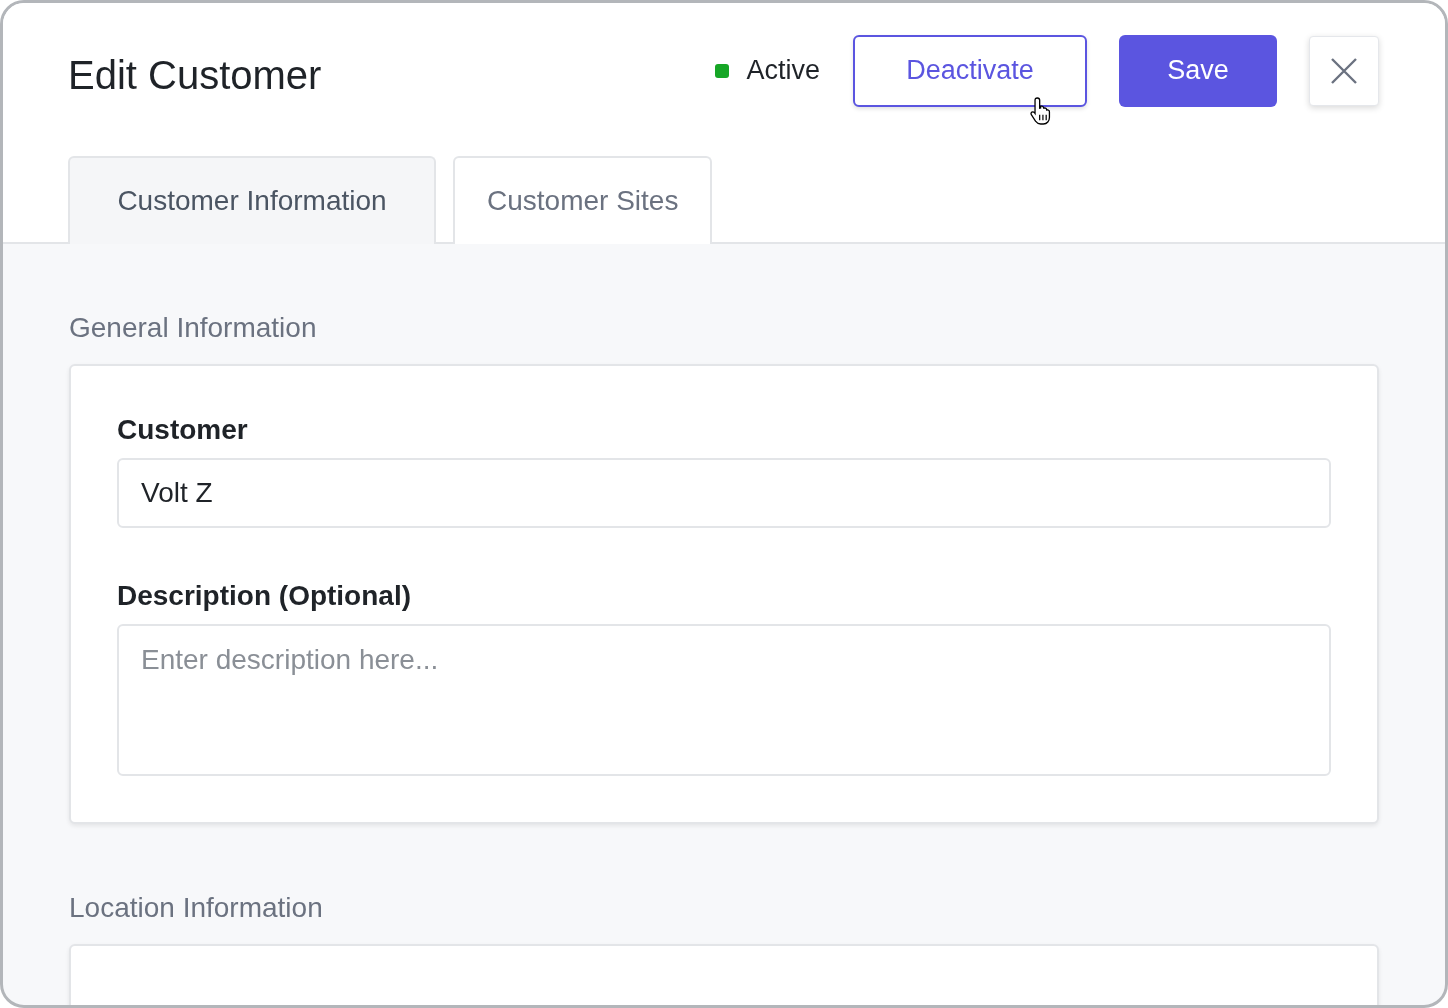 The height and width of the screenshot is (1008, 1448). What do you see at coordinates (195, 75) in the screenshot?
I see `window-title: Edit Customer` at bounding box center [195, 75].